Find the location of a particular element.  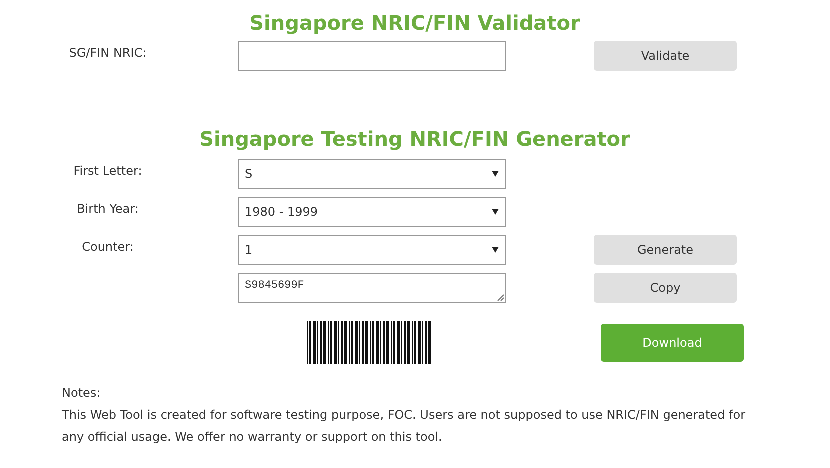

dropdown: 1 is located at coordinates (372, 250).